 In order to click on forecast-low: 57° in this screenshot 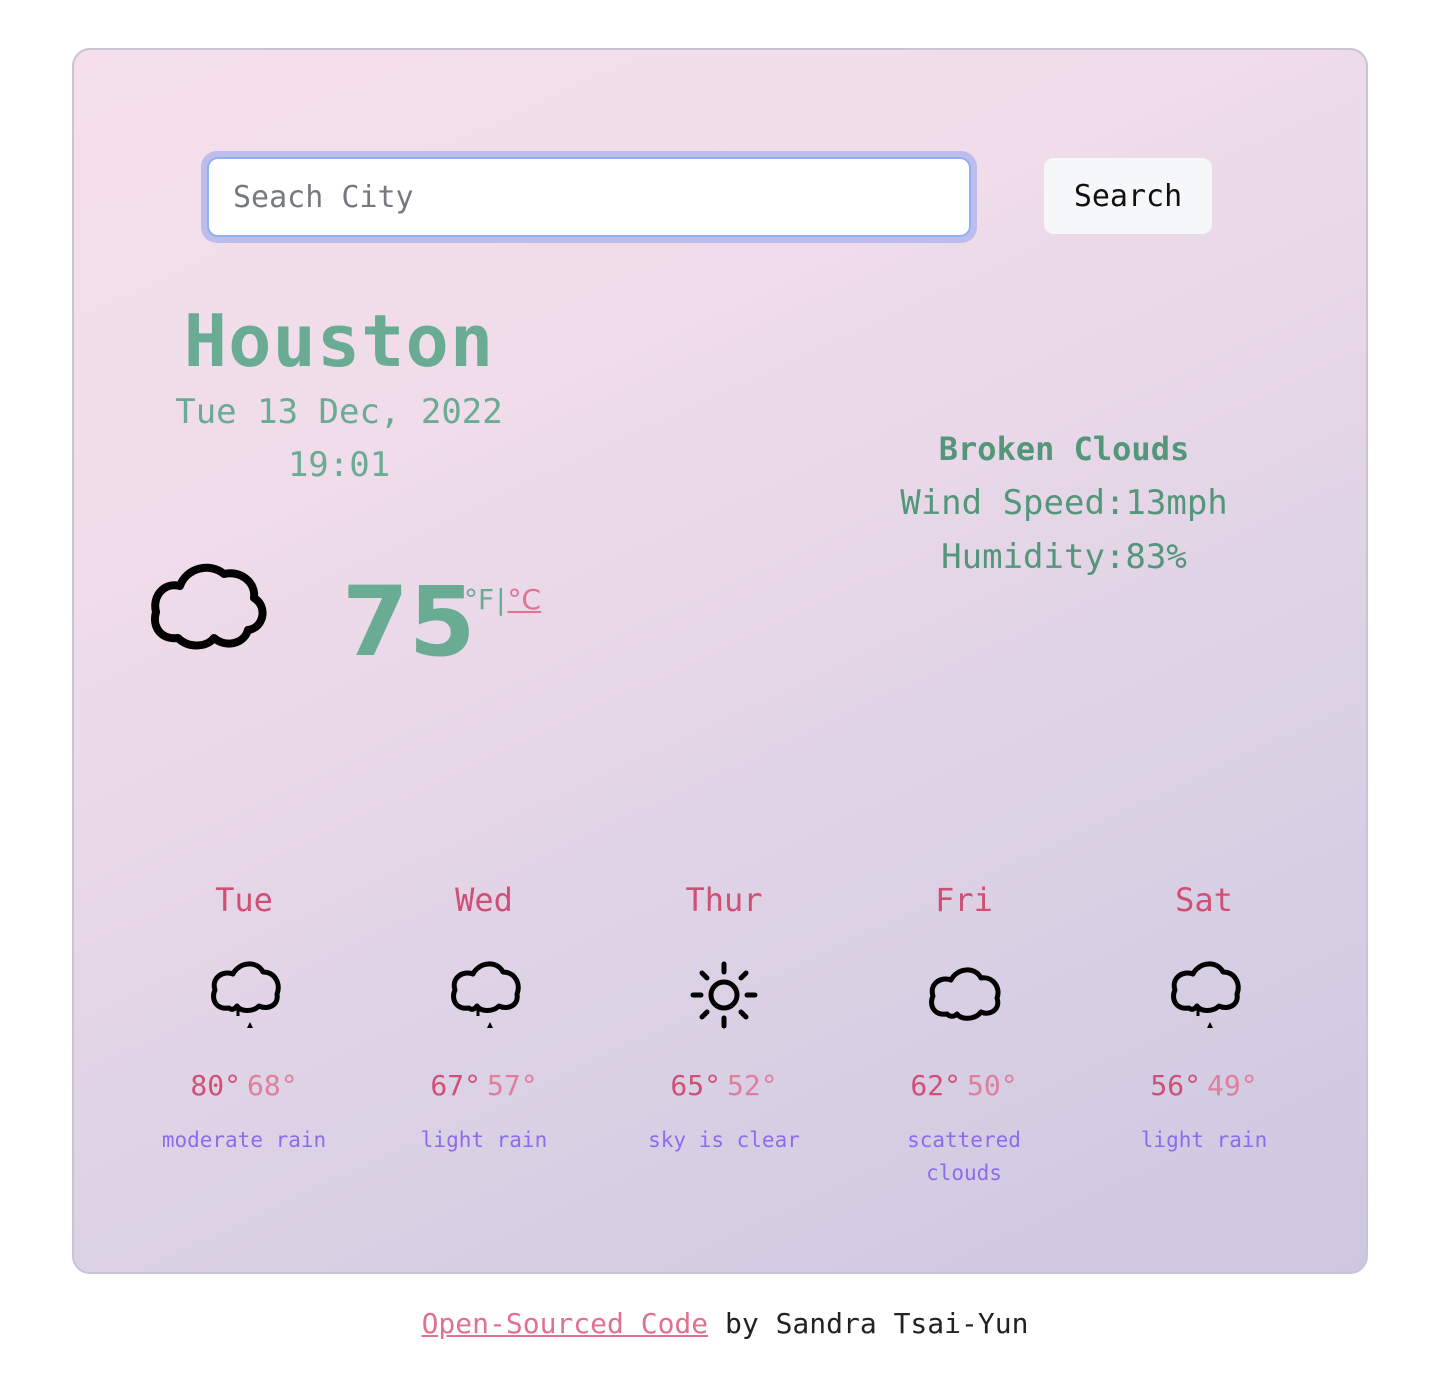, I will do `click(512, 1085)`.